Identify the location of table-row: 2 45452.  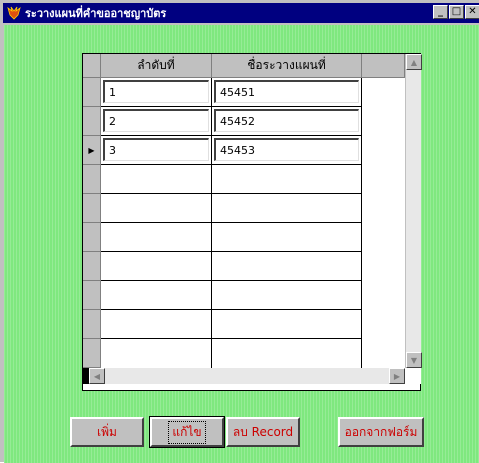
(231, 121).